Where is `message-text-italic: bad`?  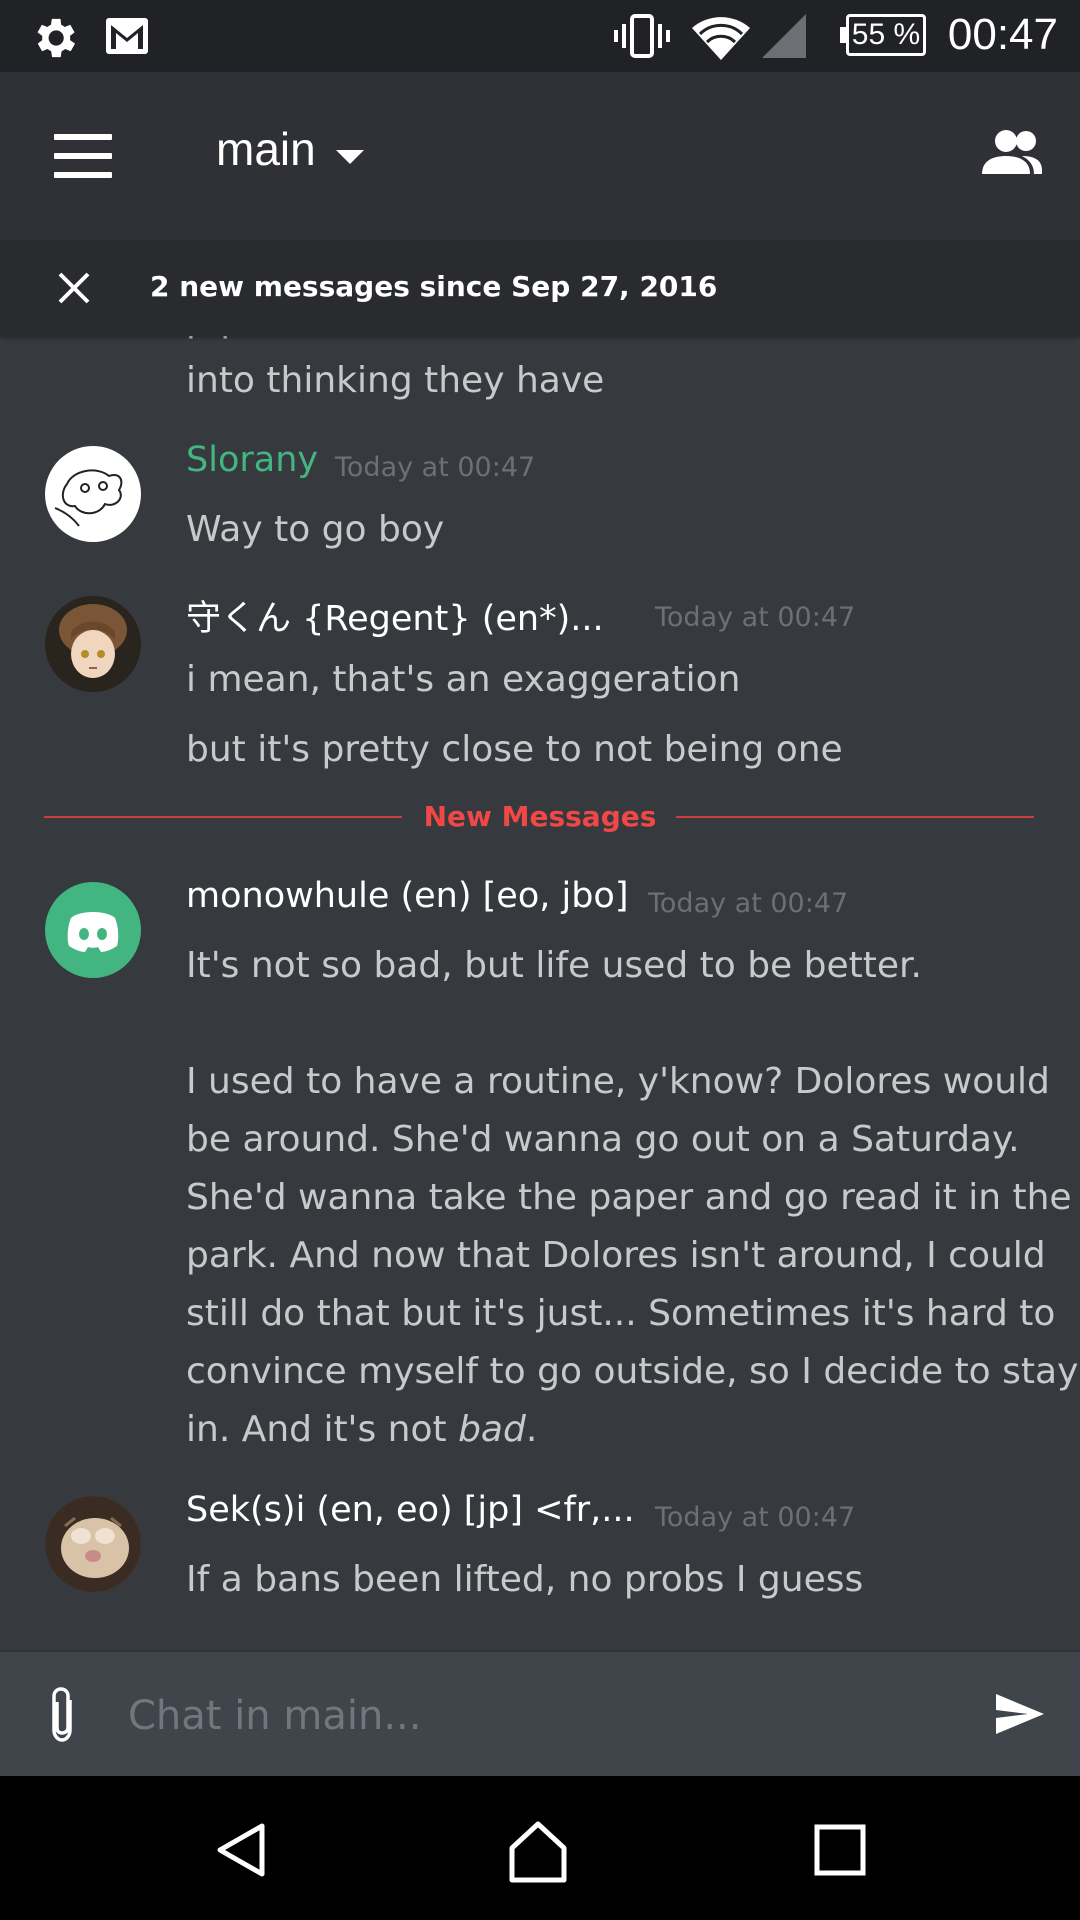 message-text-italic: bad is located at coordinates (492, 1429).